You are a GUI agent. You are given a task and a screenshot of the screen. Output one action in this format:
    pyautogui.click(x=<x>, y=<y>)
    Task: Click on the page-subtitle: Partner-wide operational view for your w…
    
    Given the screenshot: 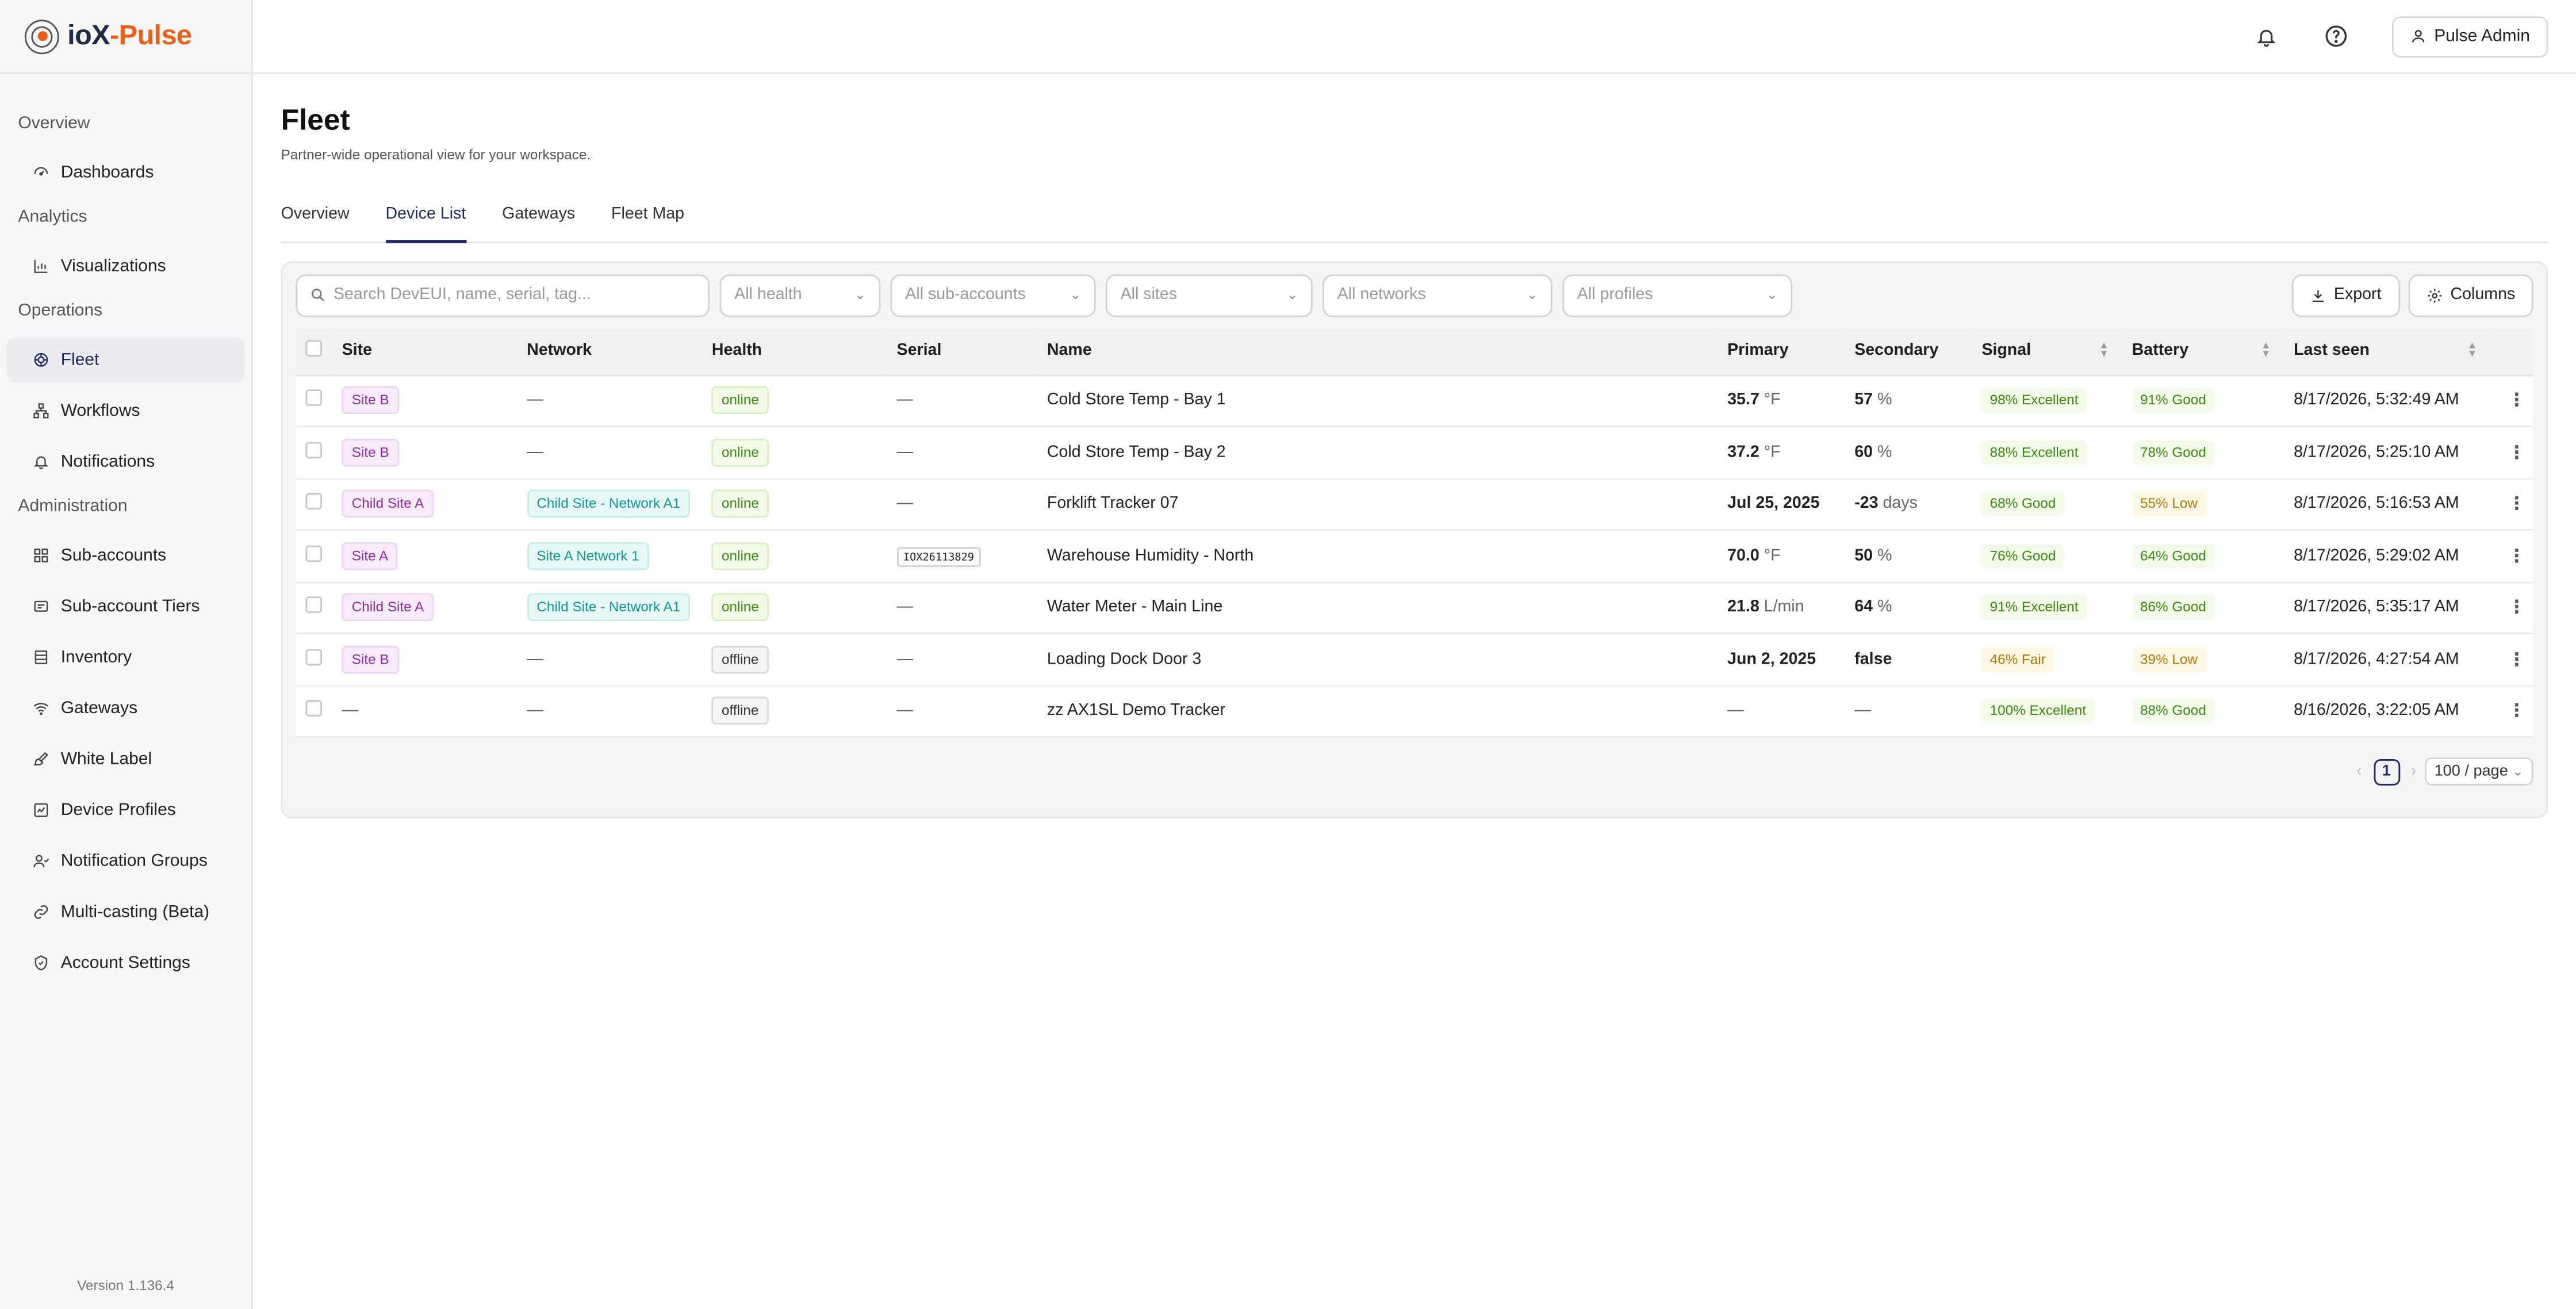 What is the action you would take?
    pyautogui.click(x=436, y=154)
    